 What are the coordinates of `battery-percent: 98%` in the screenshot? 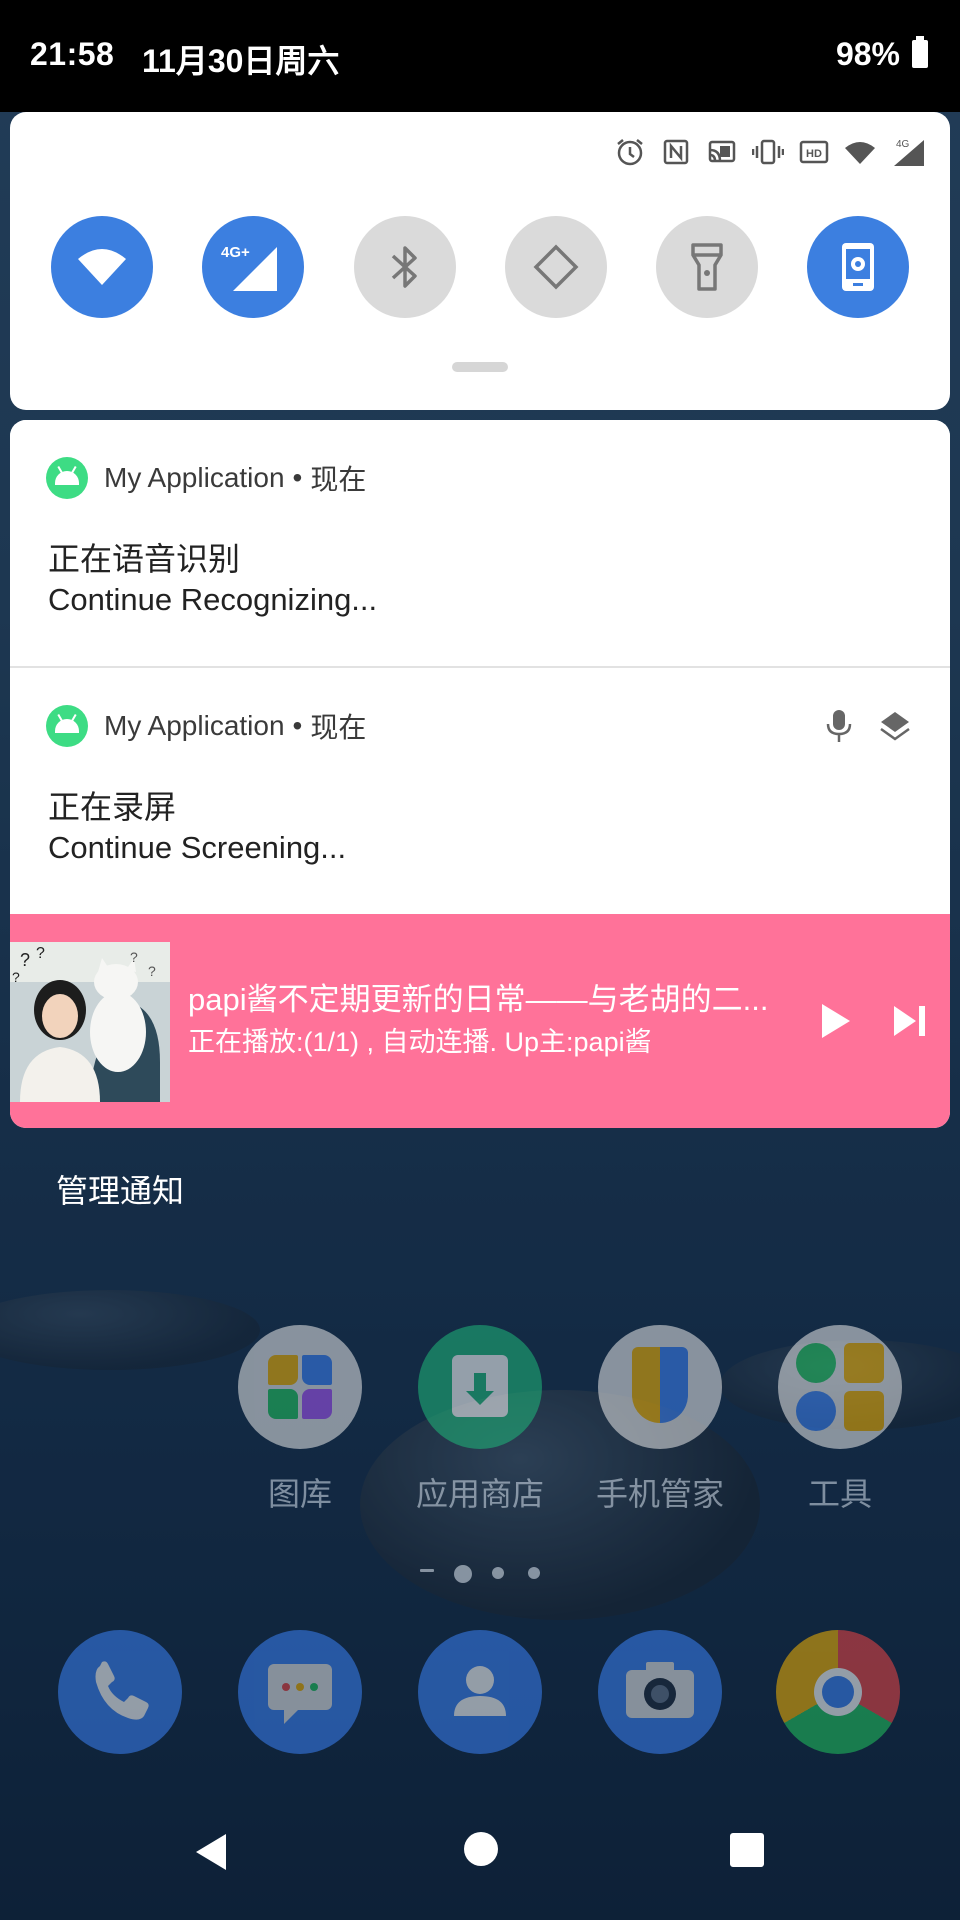 It's located at (867, 54).